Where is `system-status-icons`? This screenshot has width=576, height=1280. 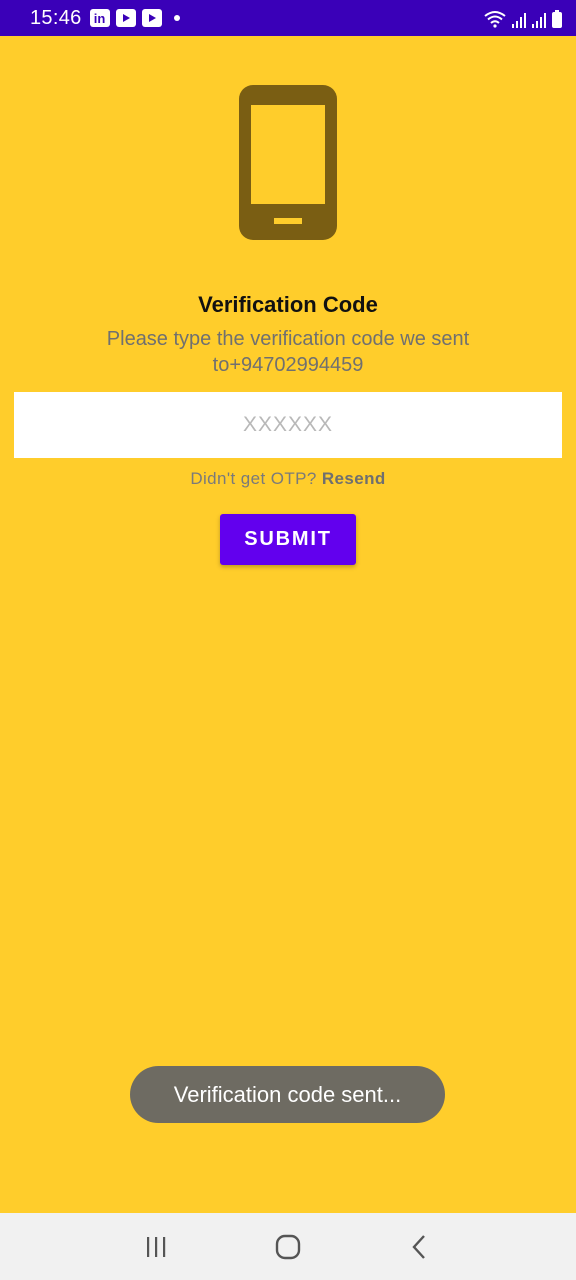
system-status-icons is located at coordinates (523, 18).